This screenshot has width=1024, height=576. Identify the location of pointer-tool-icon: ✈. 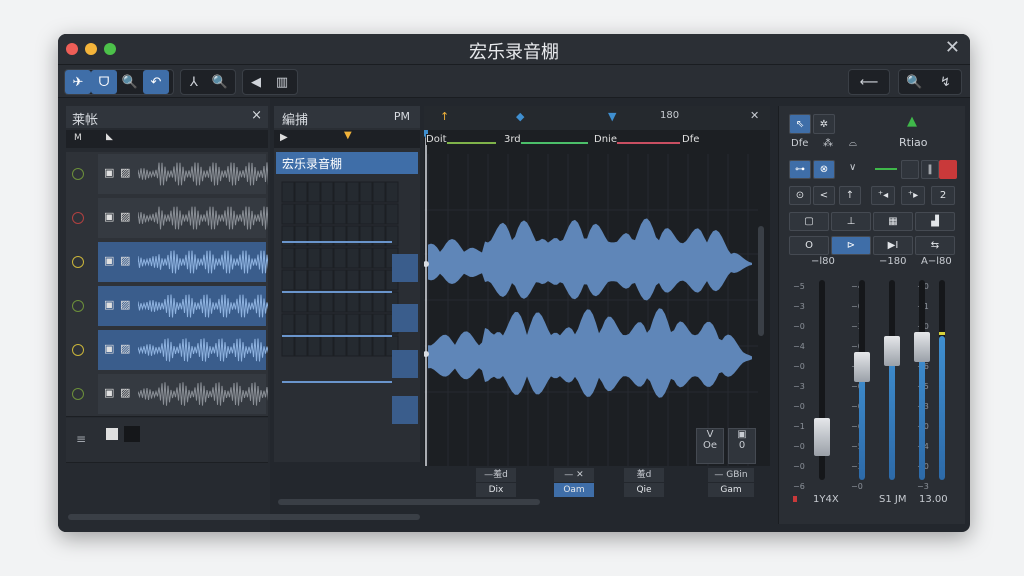
(78, 82).